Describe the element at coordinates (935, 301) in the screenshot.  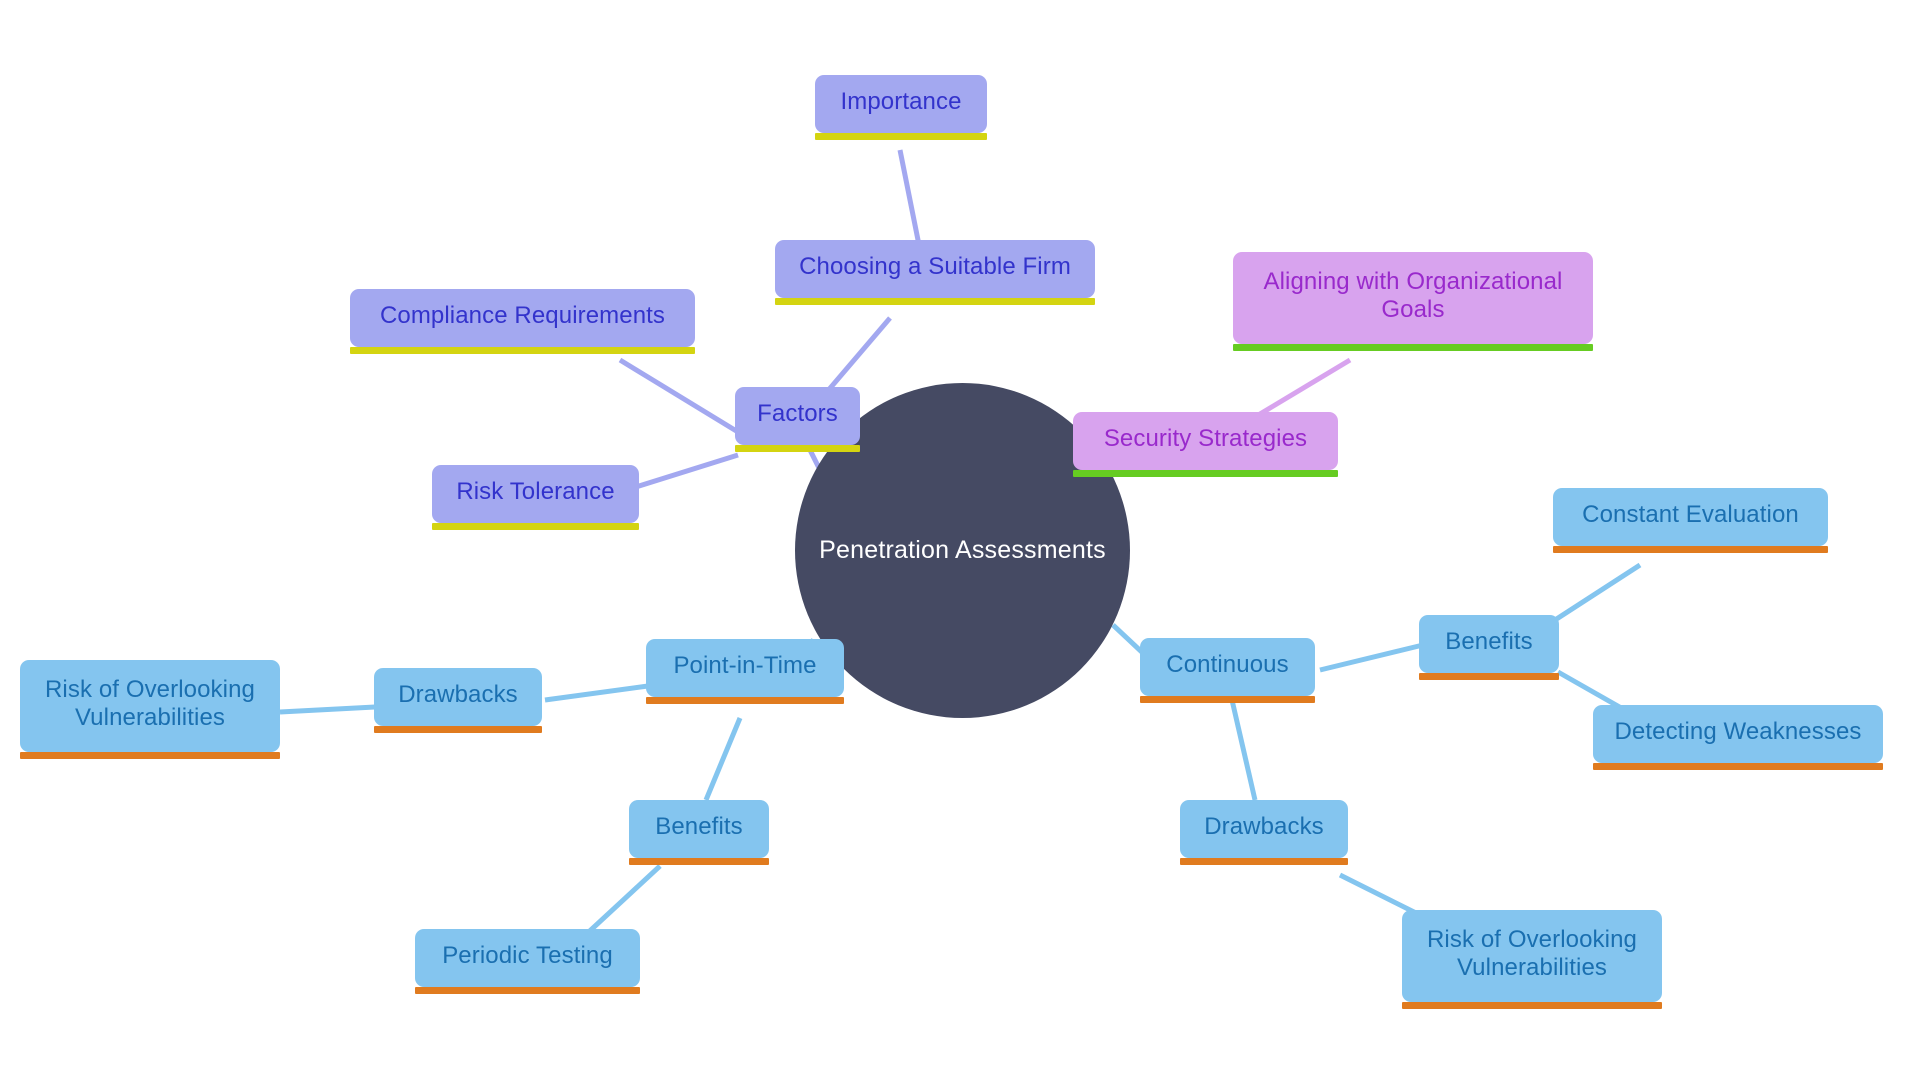
I see `node-choosing-firm-underline` at that location.